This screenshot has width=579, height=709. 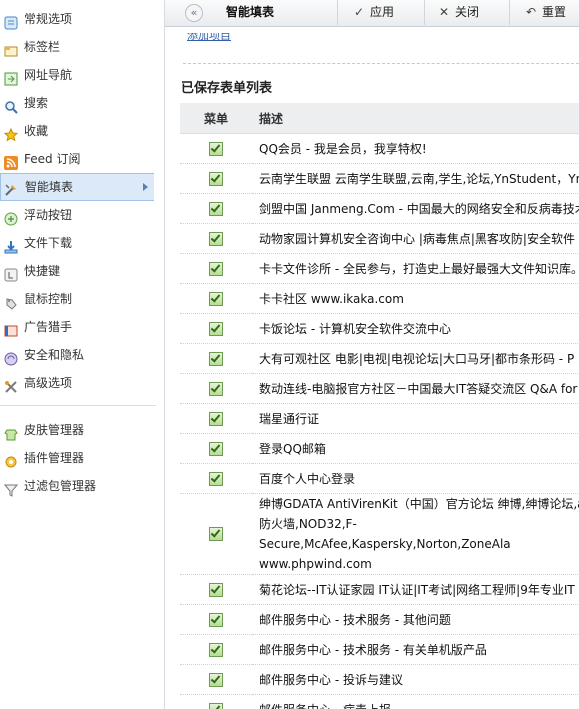 I want to click on table-row: 菊花论坛--IT认证家园 IT认证|IT考试|网络工程师|9年专业IT, so click(x=379, y=589).